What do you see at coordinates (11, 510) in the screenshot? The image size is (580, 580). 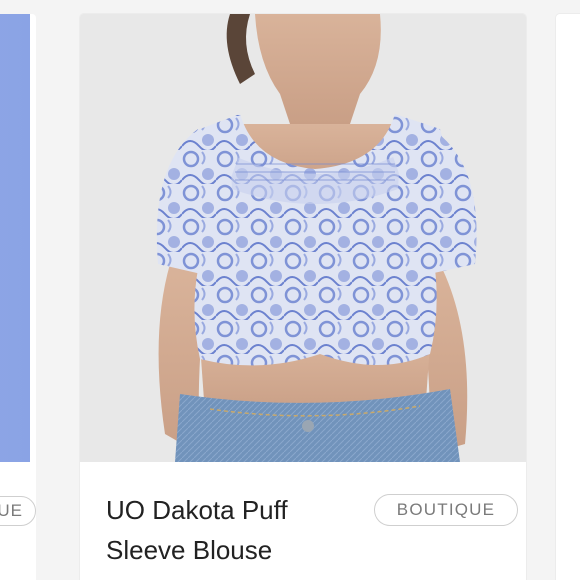 I see `previous-badge-label: UE` at bounding box center [11, 510].